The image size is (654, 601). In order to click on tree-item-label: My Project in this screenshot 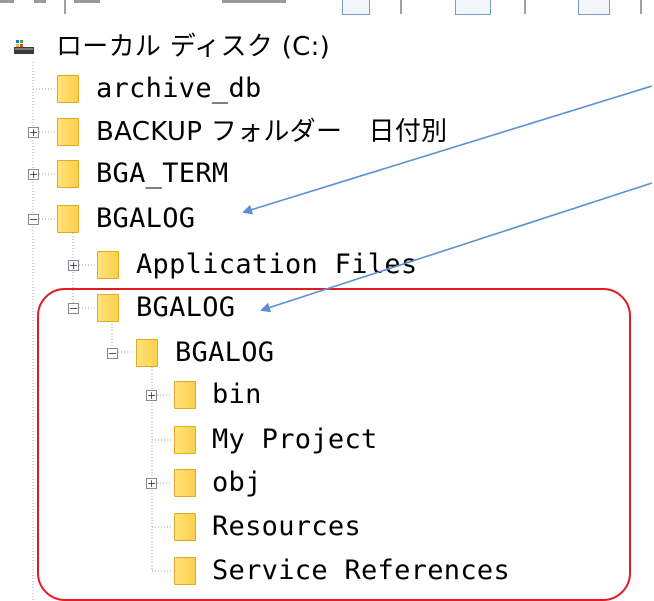, I will do `click(295, 440)`.